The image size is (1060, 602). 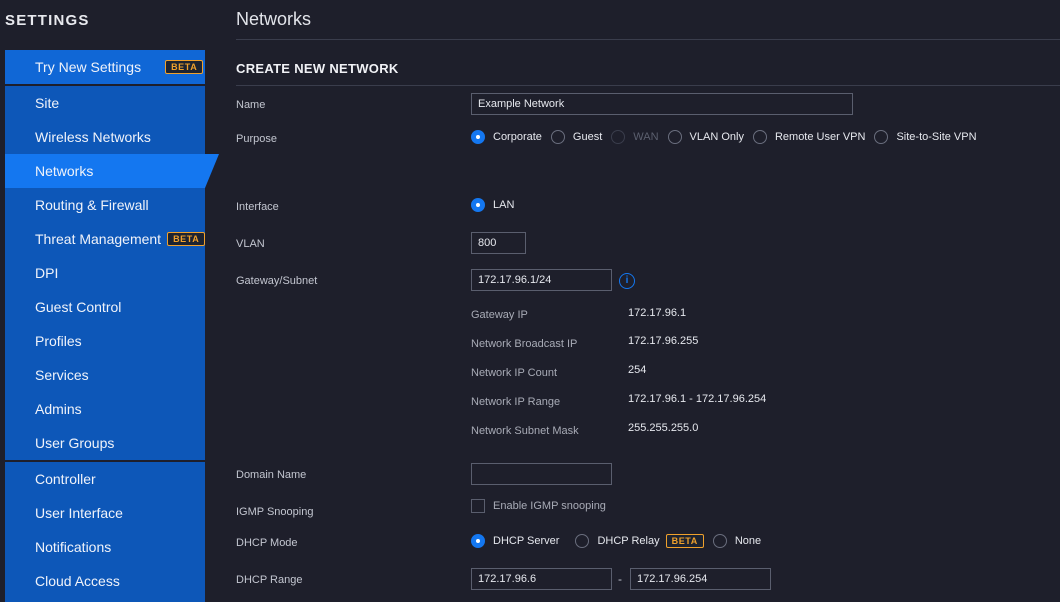 What do you see at coordinates (648, 85) in the screenshot?
I see `section-divider` at bounding box center [648, 85].